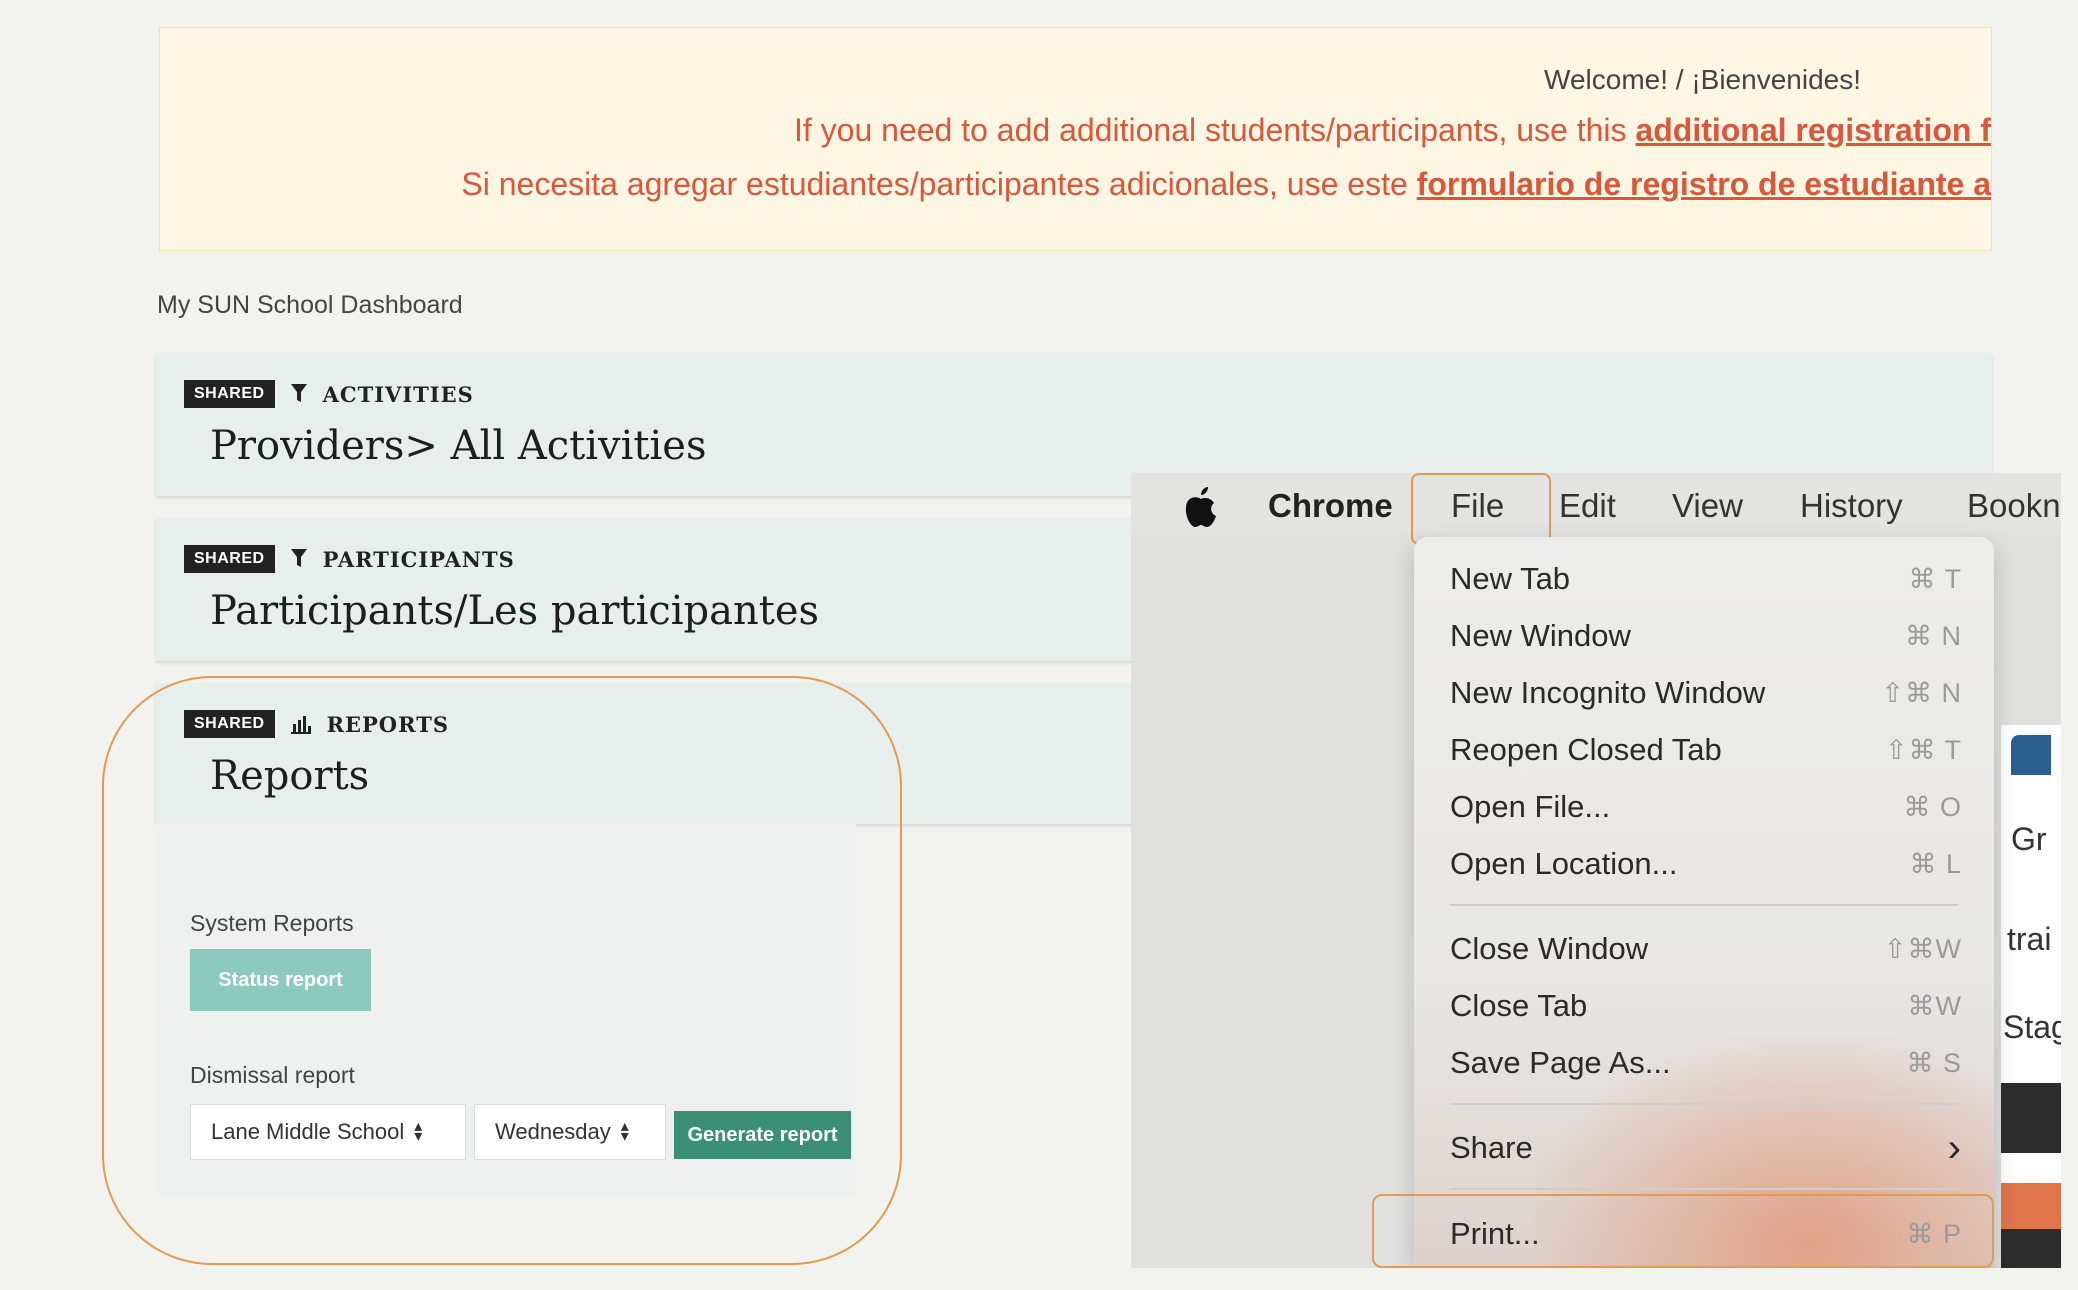  I want to click on menu-item-shortcut: ⌘ S, so click(1934, 1062).